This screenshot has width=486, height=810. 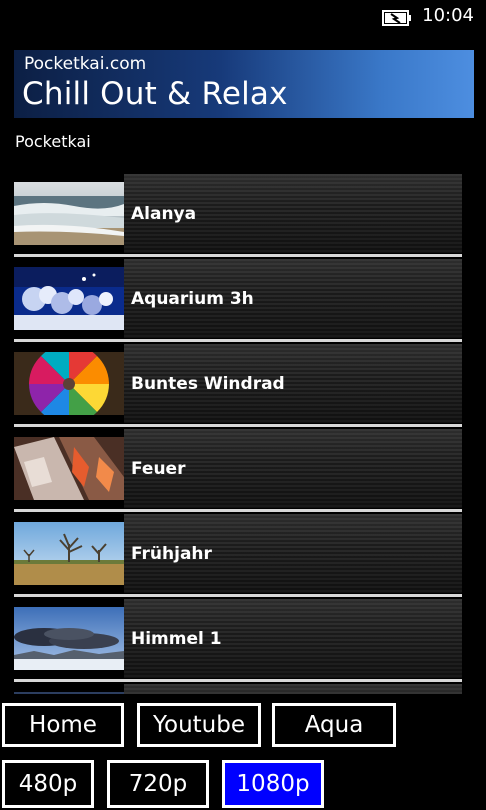 I want to click on fire-thumbnail, so click(x=69, y=468).